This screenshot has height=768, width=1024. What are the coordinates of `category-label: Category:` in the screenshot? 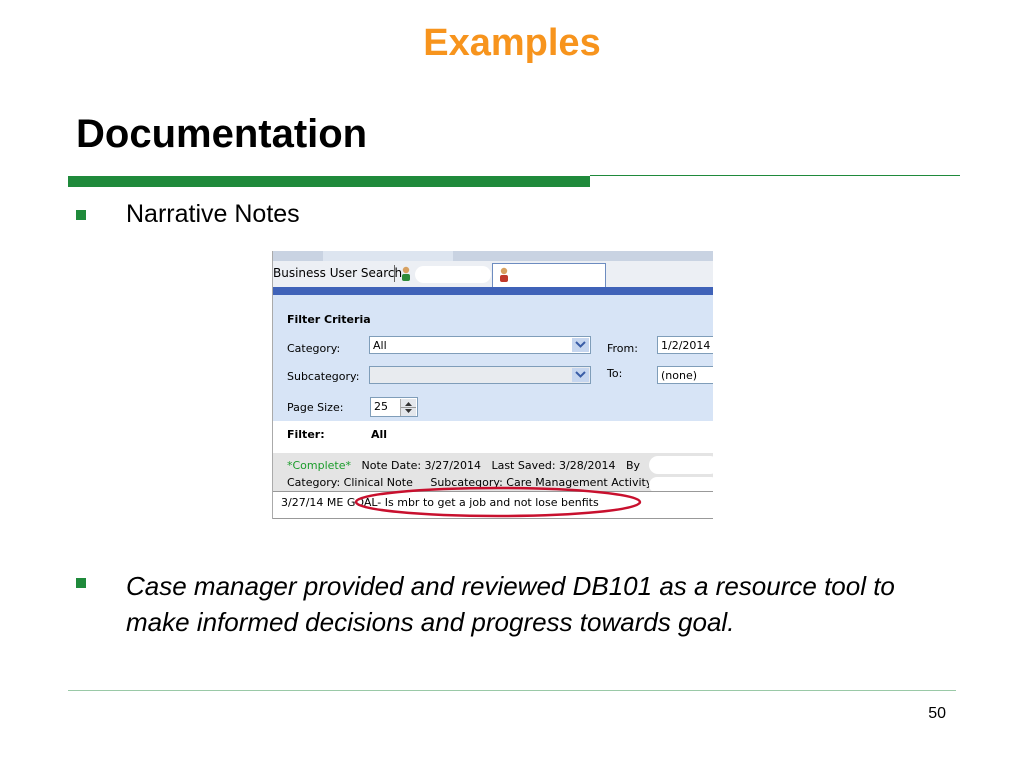 It's located at (314, 348).